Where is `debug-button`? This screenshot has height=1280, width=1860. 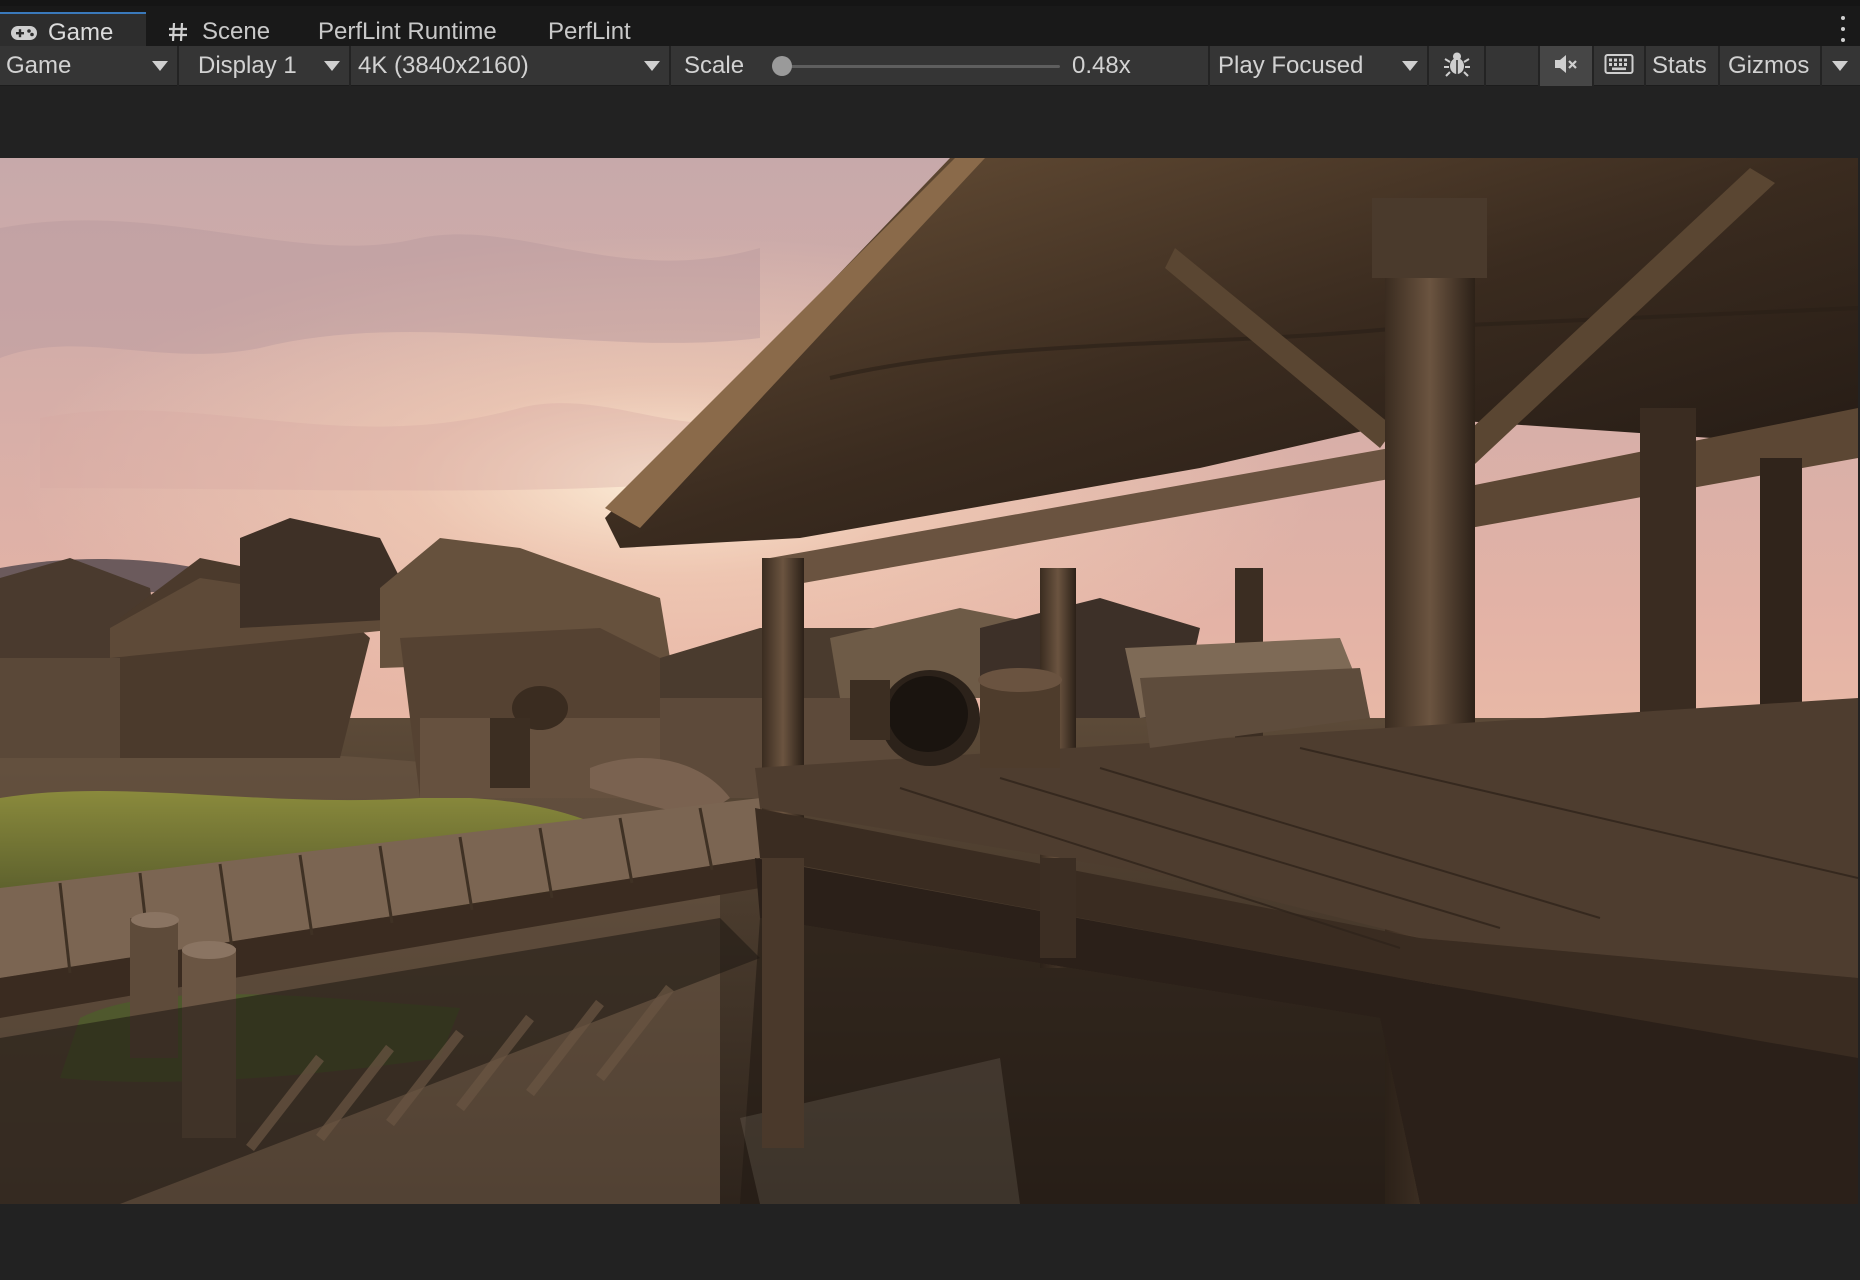
debug-button is located at coordinates (1457, 66).